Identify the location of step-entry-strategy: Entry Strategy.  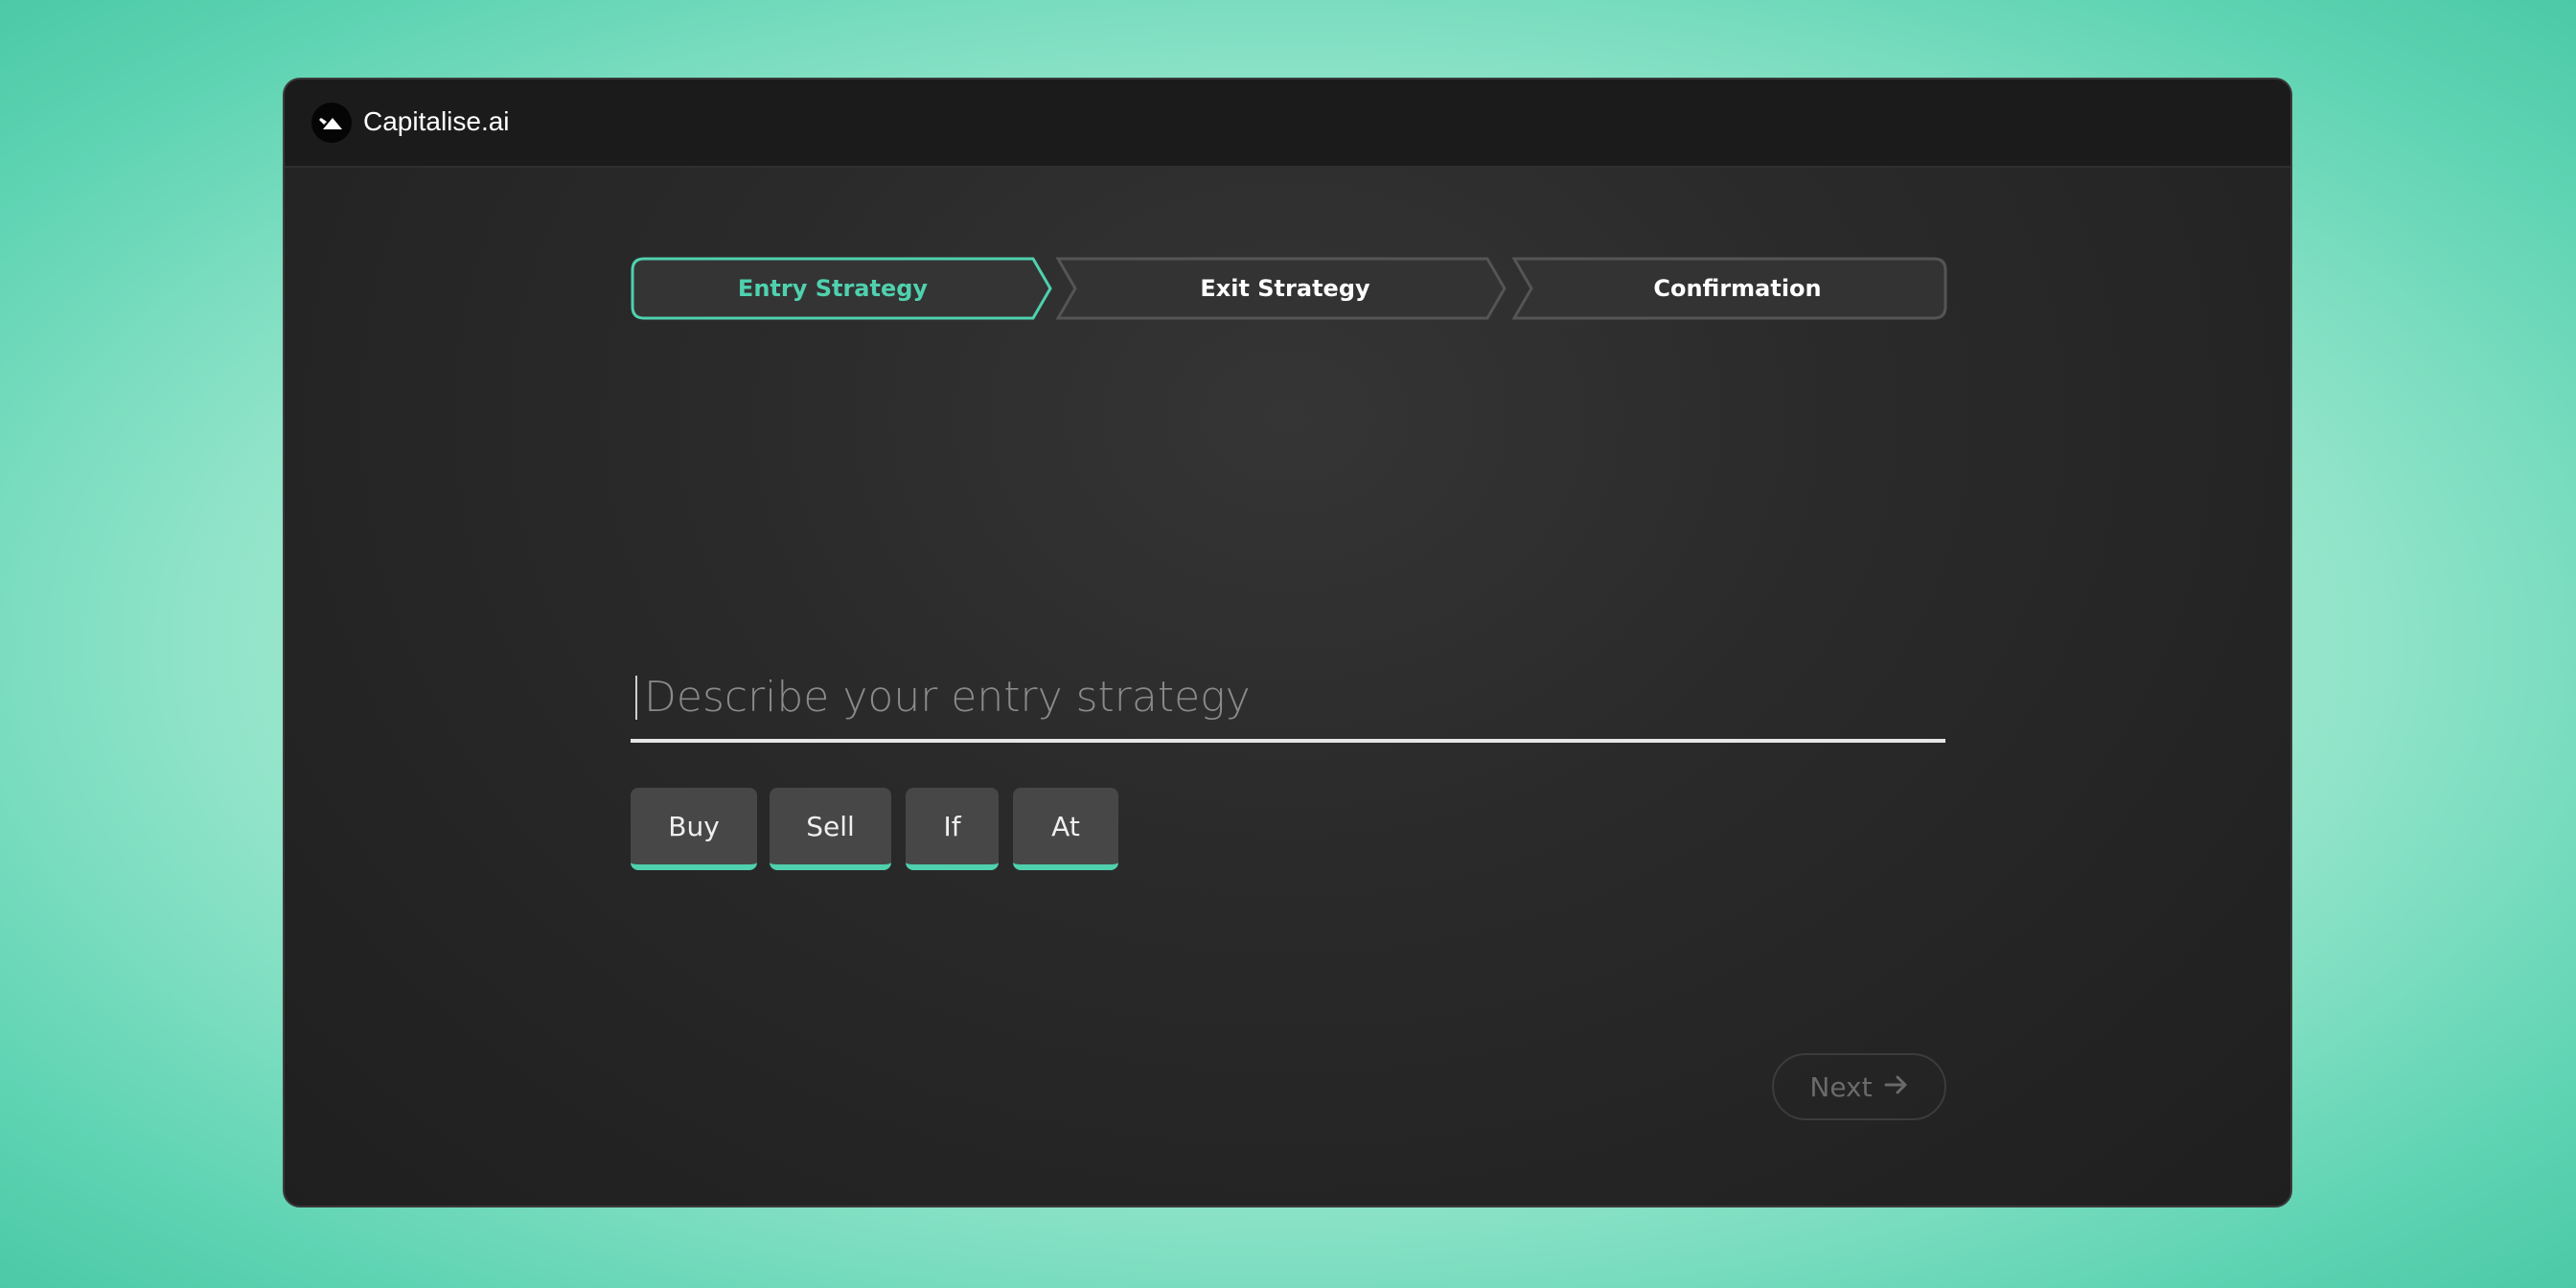
(842, 288).